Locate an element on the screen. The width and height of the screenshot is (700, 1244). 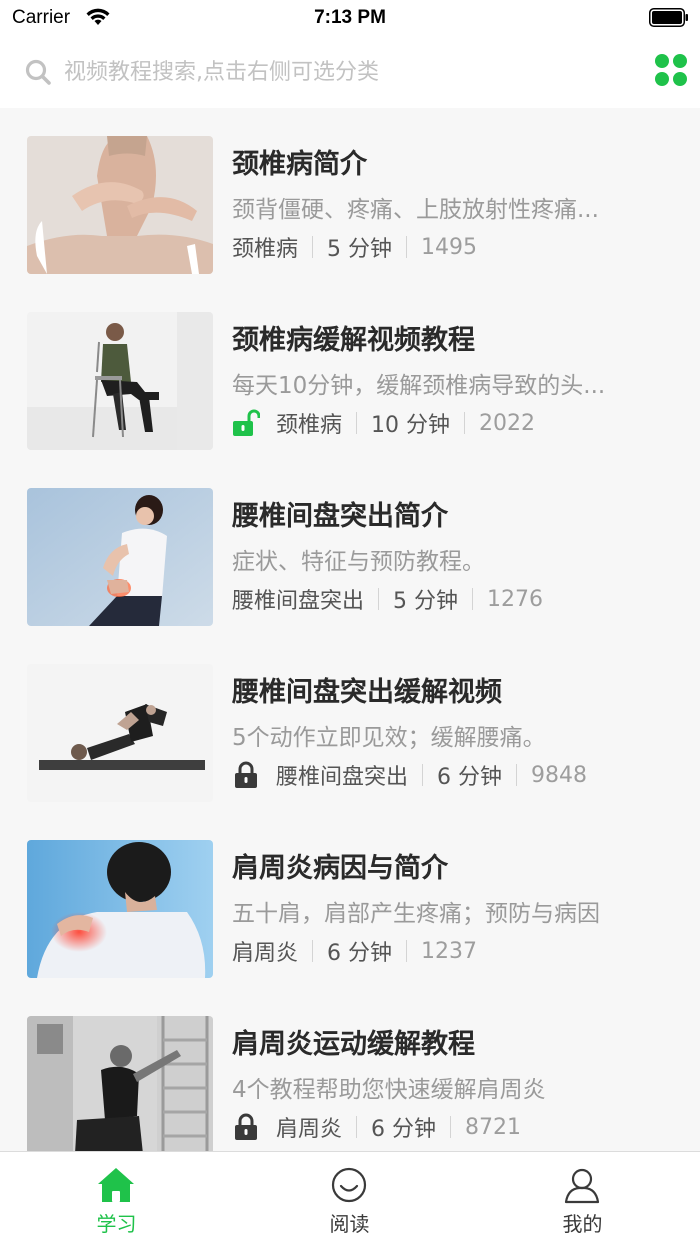
video-title: 腰椎间盘突出缓解视频 is located at coordinates (367, 692).